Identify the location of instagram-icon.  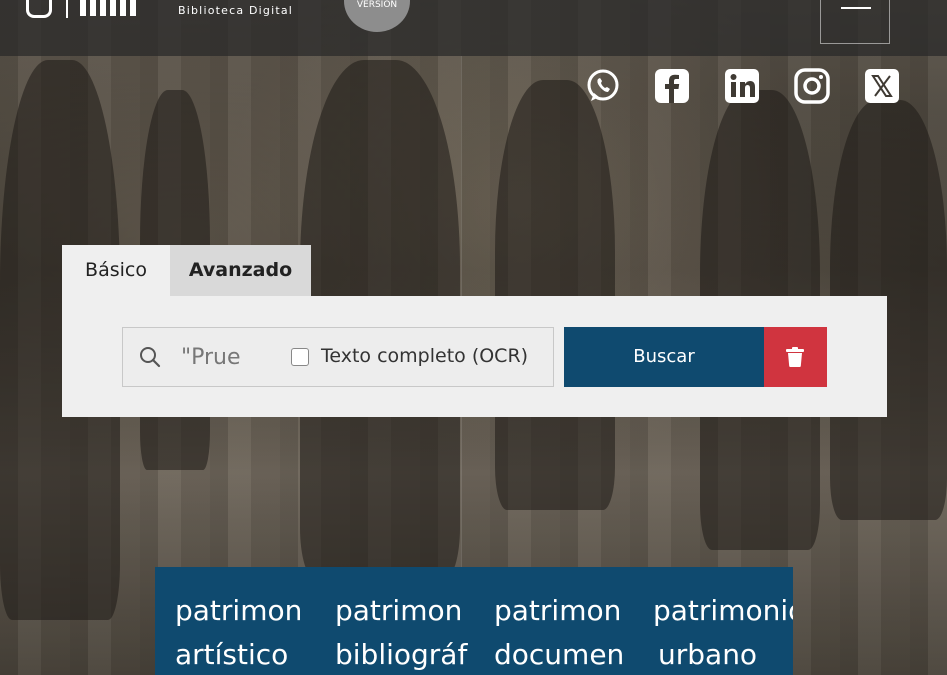
(812, 86).